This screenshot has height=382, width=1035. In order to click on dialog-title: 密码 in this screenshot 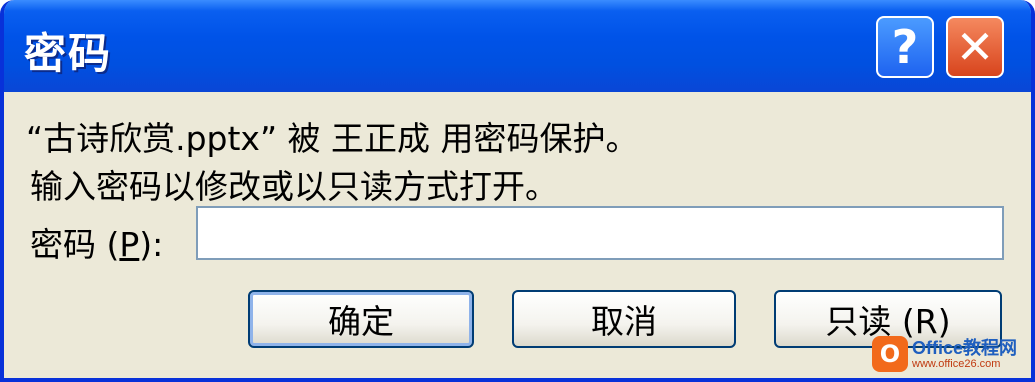, I will do `click(68, 53)`.